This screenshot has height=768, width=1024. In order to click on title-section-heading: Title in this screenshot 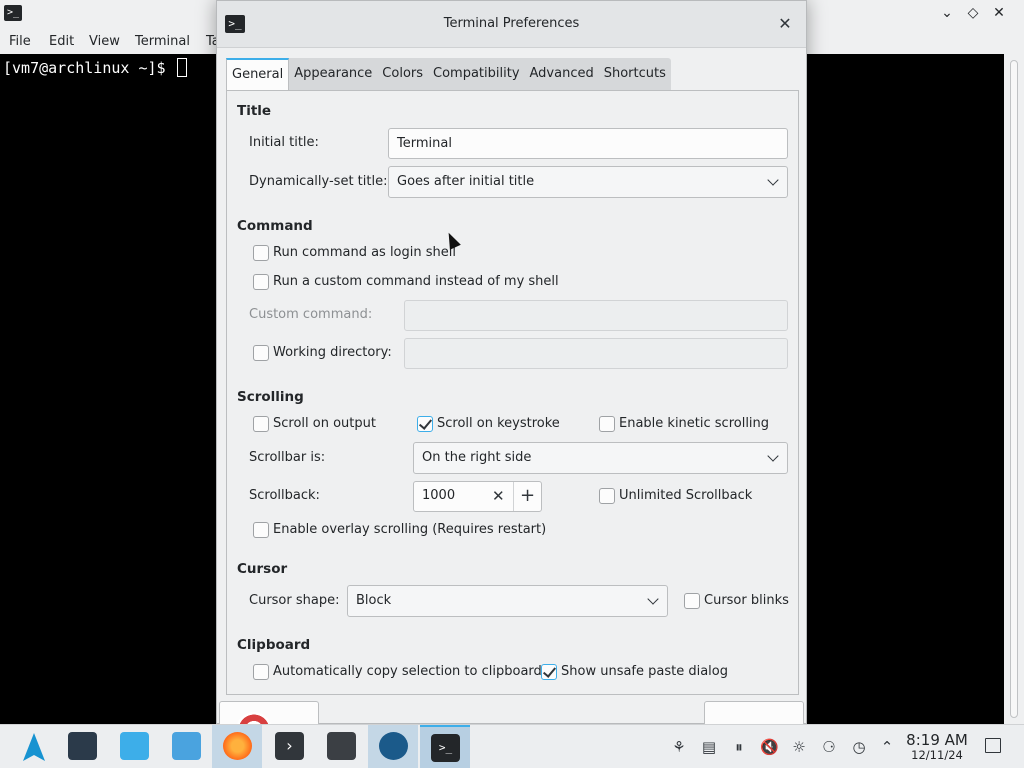, I will do `click(254, 111)`.